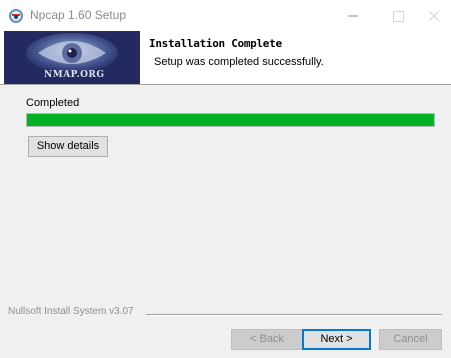  I want to click on minimize-button, so click(353, 15).